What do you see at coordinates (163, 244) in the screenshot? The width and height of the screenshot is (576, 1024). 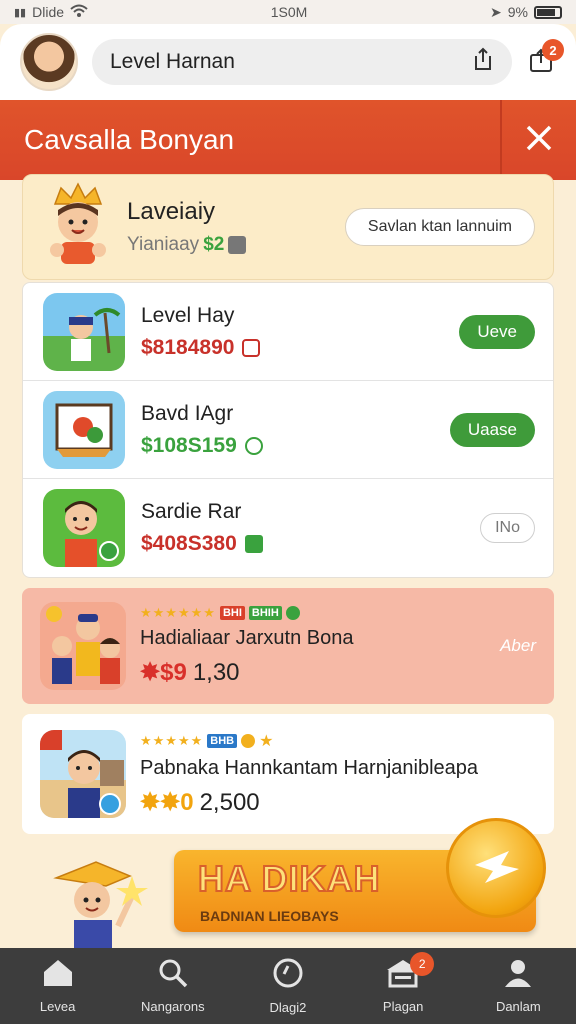 I see `user-sub-label: Yianiaay` at bounding box center [163, 244].